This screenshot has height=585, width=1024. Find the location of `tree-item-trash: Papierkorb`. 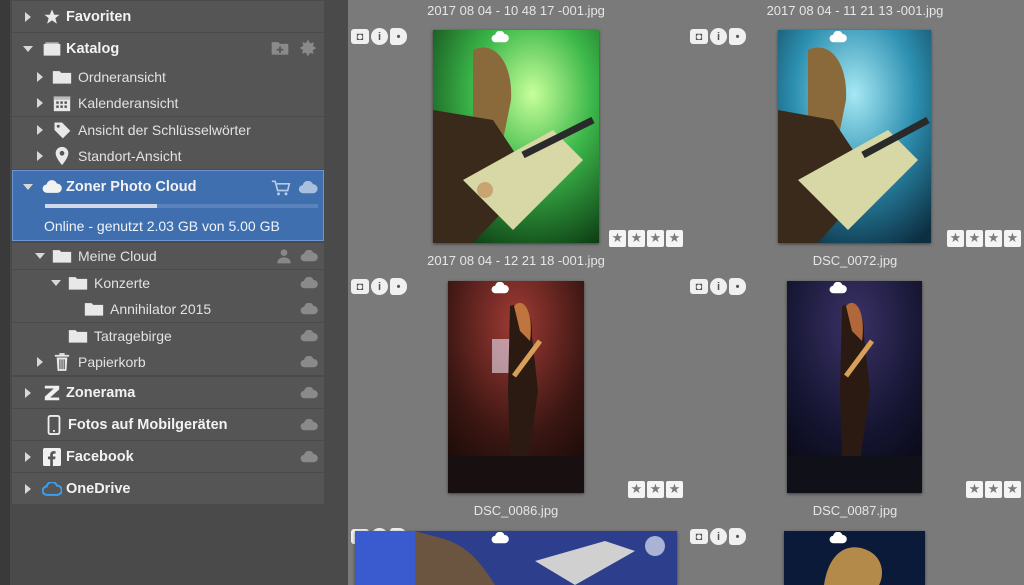

tree-item-trash: Papierkorb is located at coordinates (168, 362).